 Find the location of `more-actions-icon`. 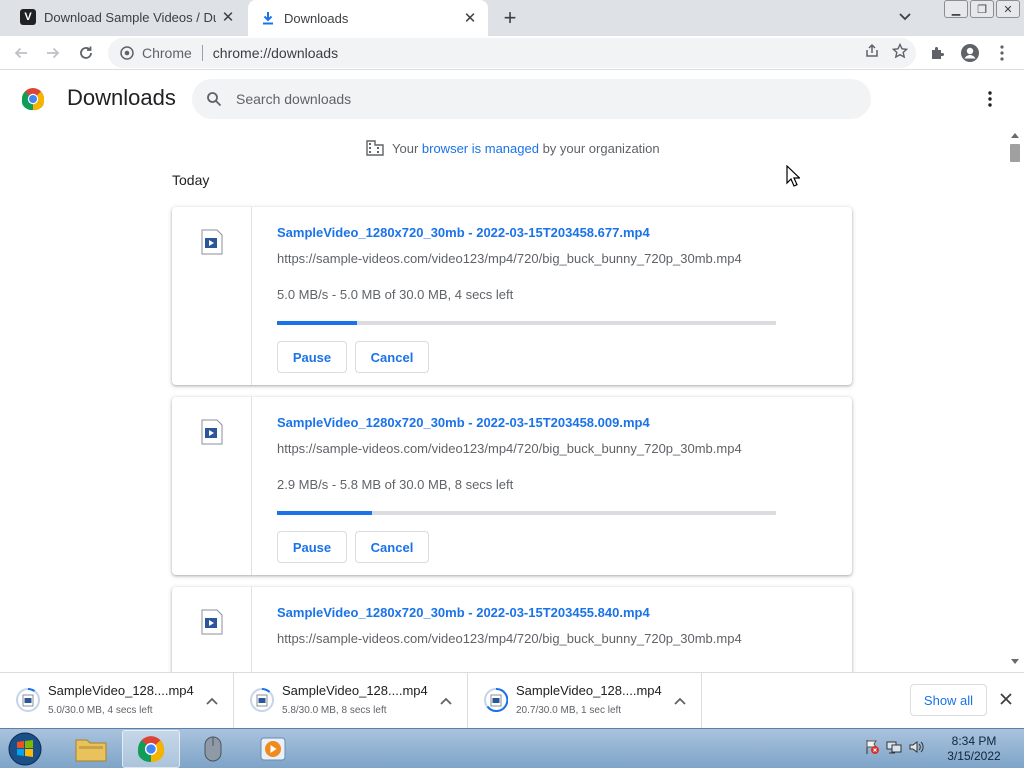

more-actions-icon is located at coordinates (990, 99).